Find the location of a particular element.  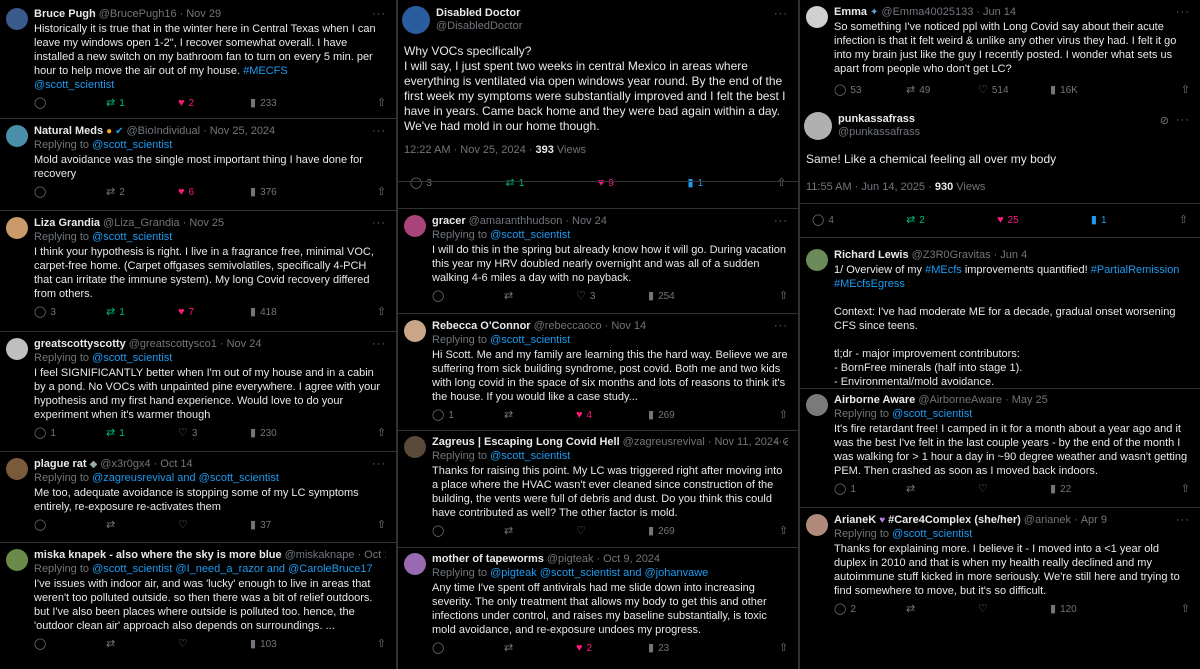

views-button: ▮ 418 is located at coordinates (286, 313).